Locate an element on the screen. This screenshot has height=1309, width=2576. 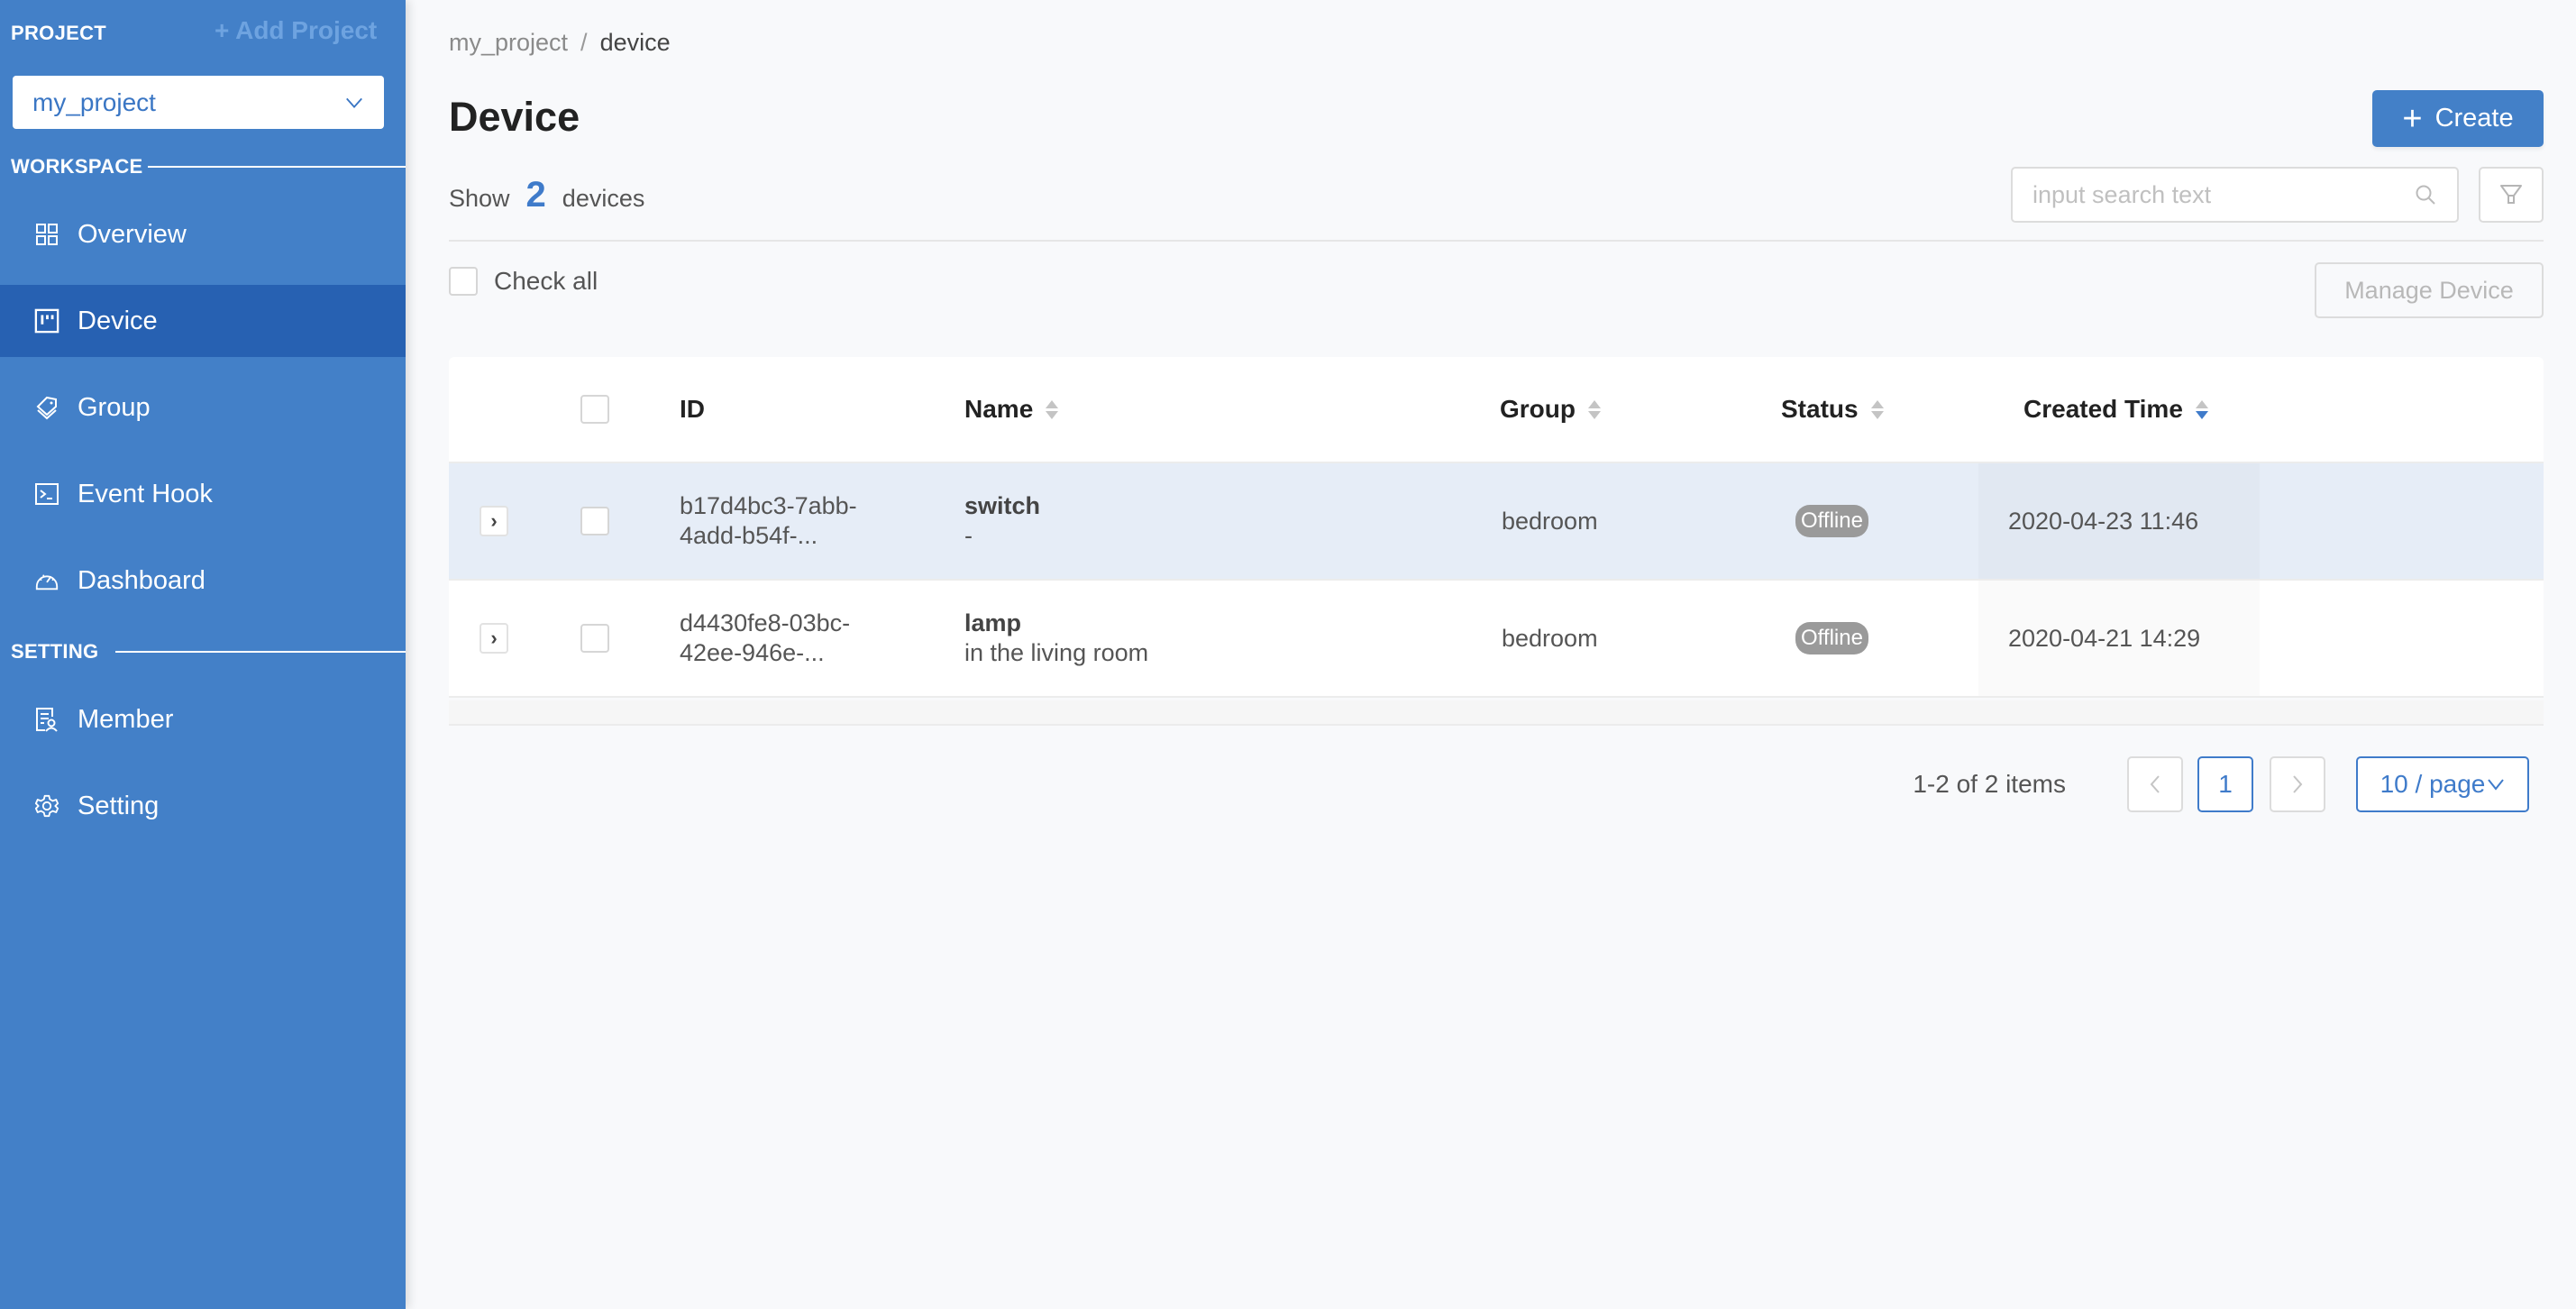
filter-icon is located at coordinates (2511, 195).